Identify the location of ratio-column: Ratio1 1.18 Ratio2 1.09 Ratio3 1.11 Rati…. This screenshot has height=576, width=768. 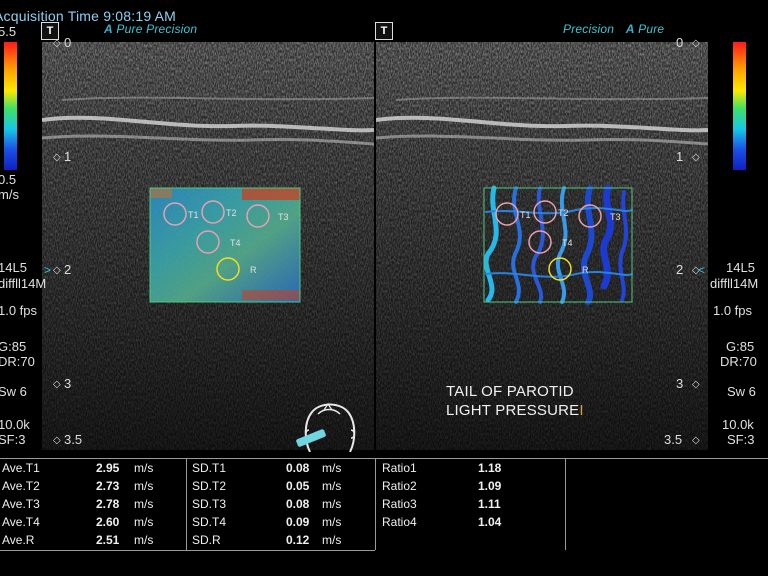
(472, 497).